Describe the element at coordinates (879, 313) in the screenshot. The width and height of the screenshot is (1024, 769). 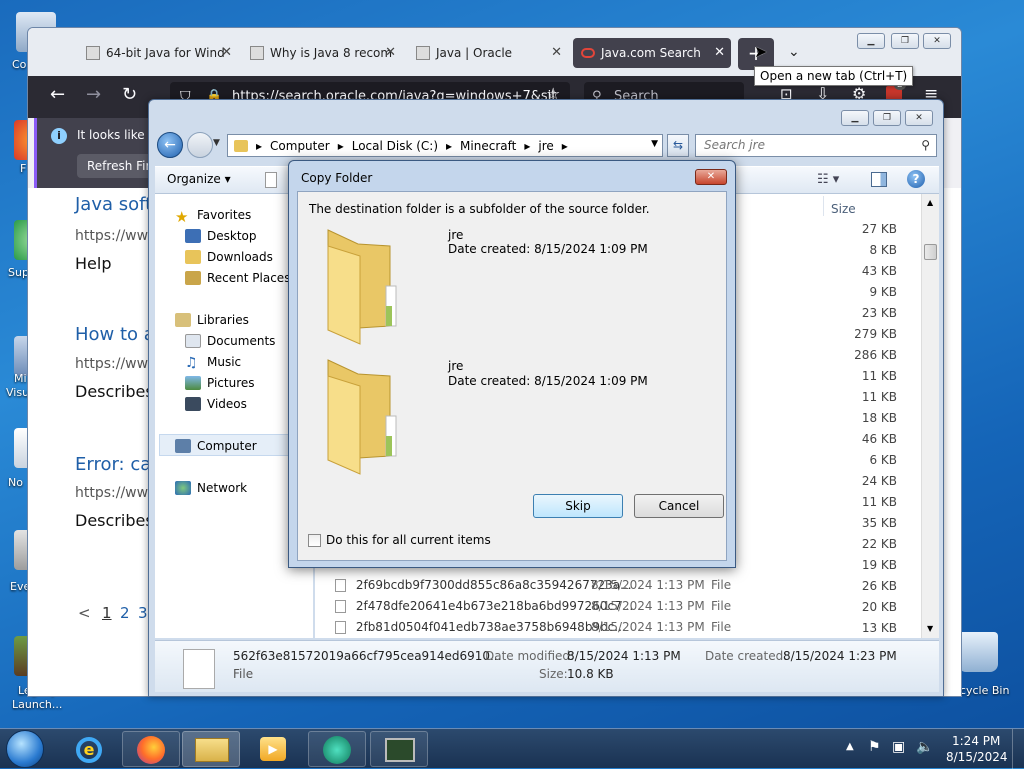
I see `file-size: 23 KB` at that location.